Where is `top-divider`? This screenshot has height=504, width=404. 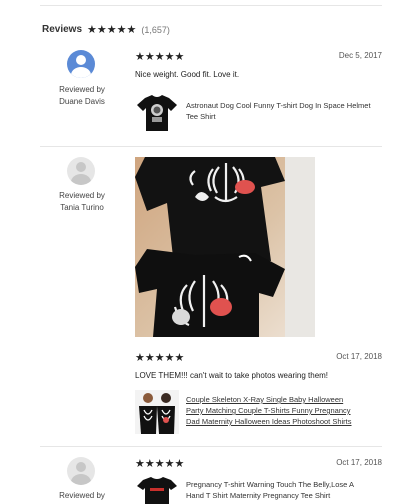
top-divider is located at coordinates (211, 5).